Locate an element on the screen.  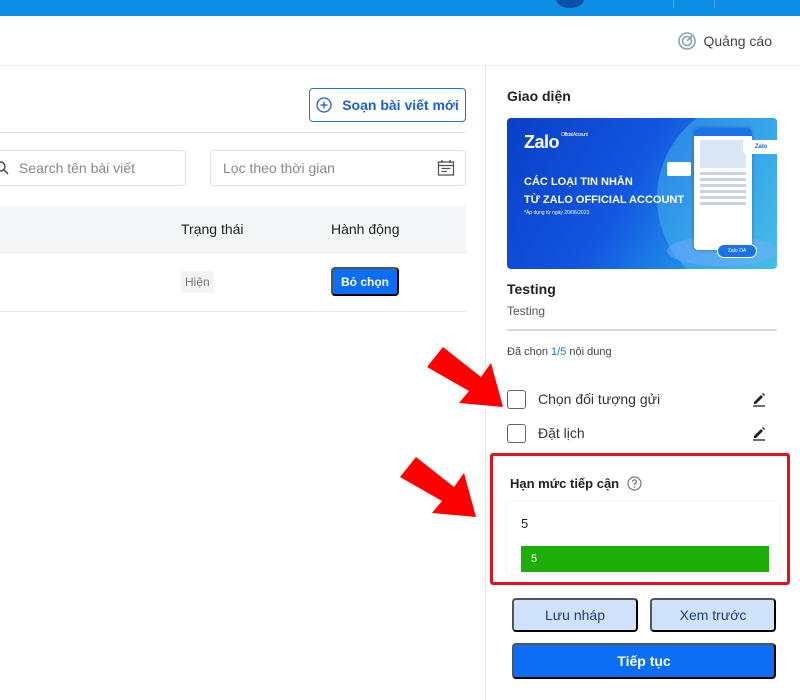
calendar-icon is located at coordinates (446, 168).